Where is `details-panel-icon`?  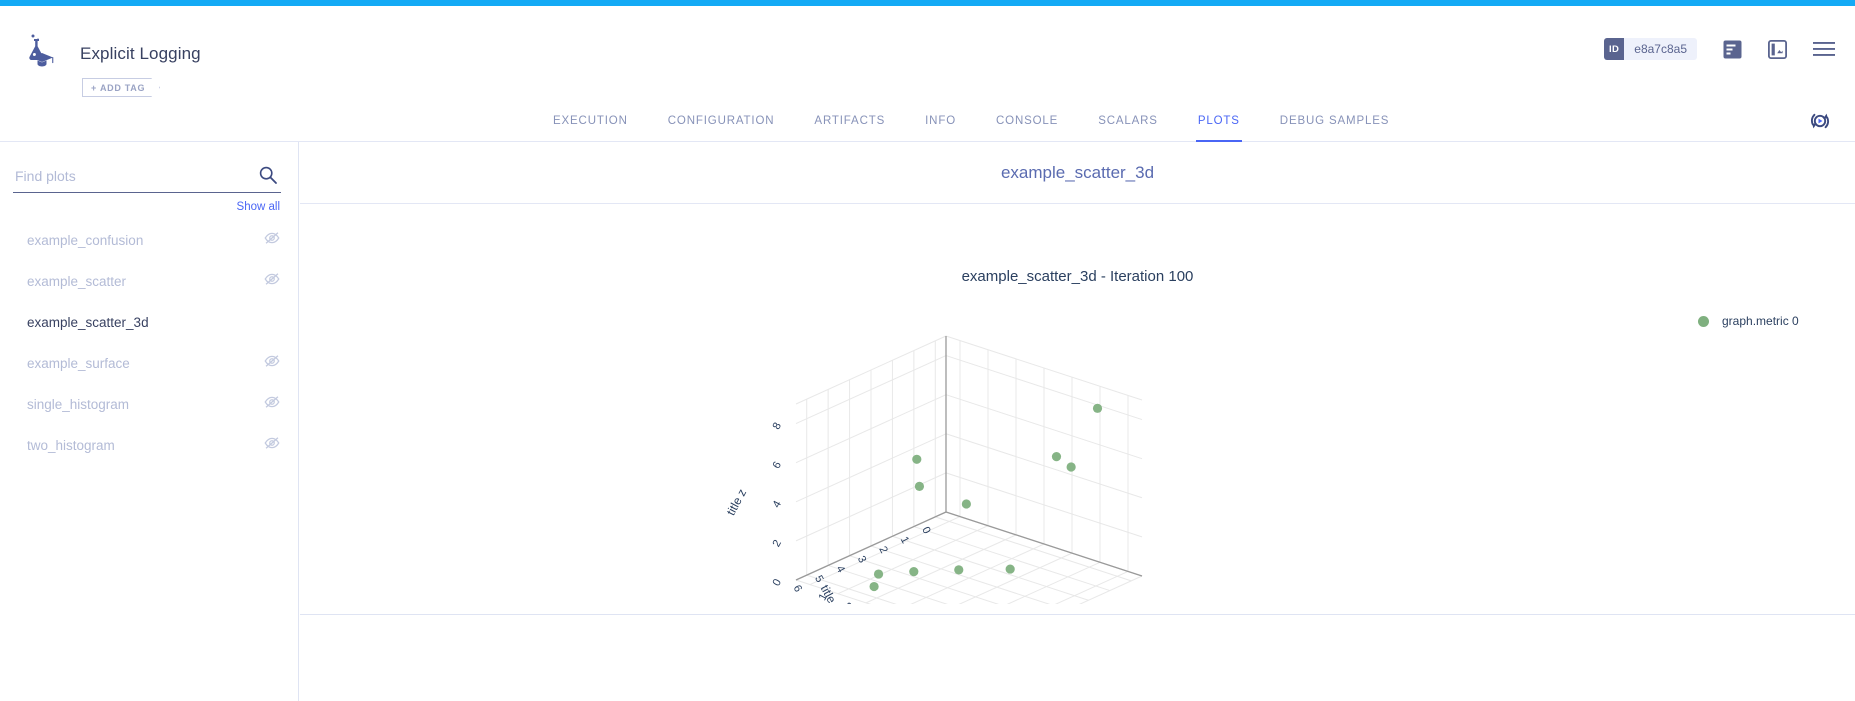 details-panel-icon is located at coordinates (1732, 49).